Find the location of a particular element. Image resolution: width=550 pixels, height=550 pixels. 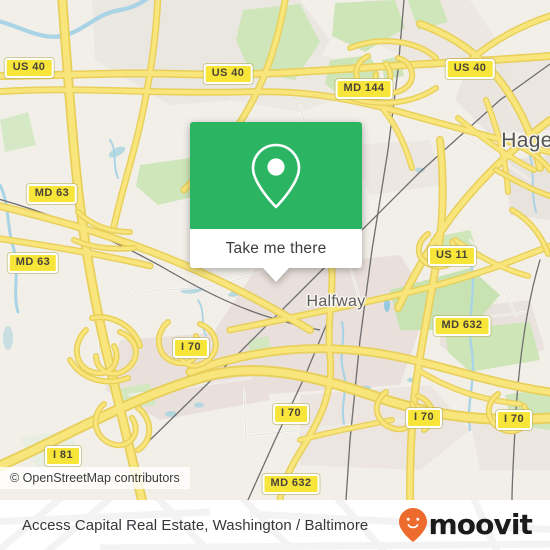

road-shield: I 81 is located at coordinates (63, 456).